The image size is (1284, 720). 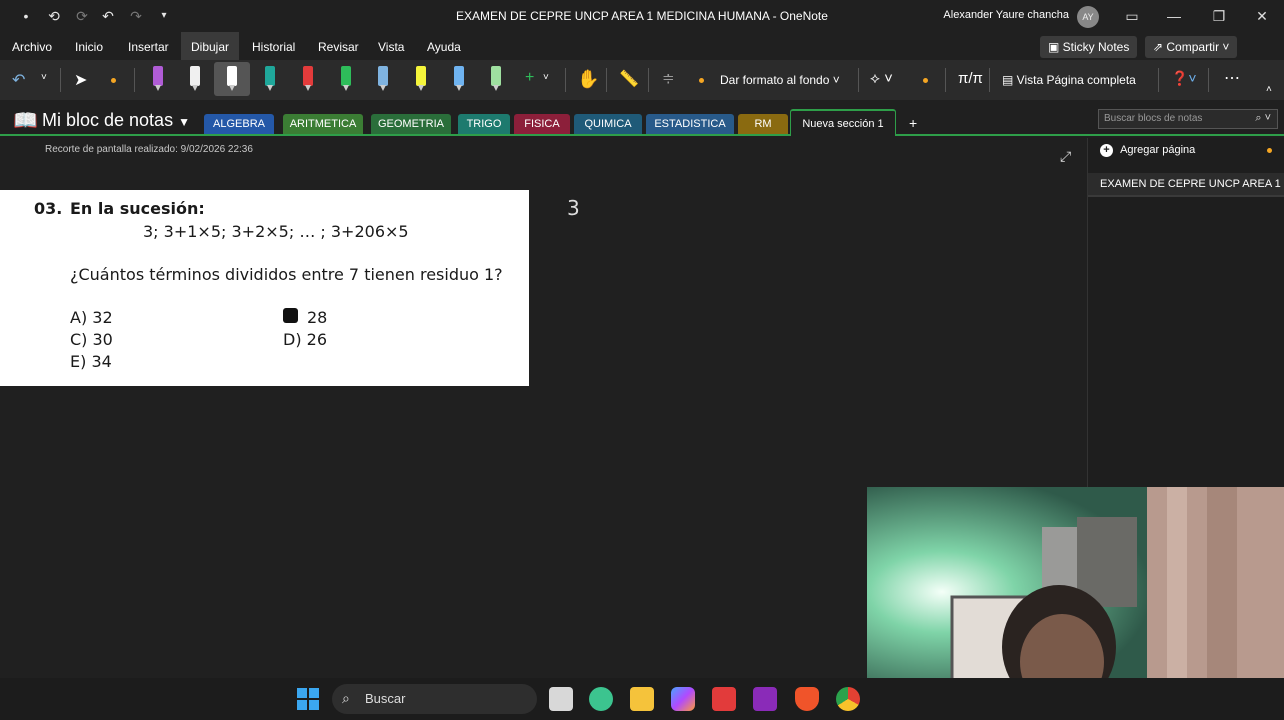 I want to click on hand-icon: ✋, so click(x=588, y=79).